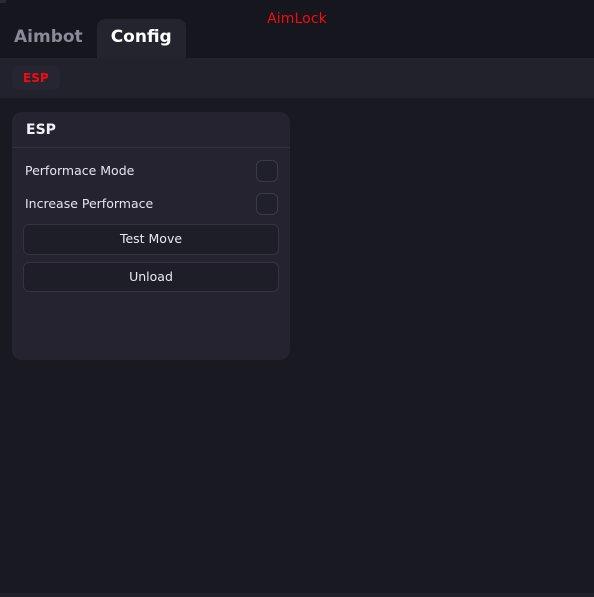  Describe the element at coordinates (151, 276) in the screenshot. I see `unload-button: Unload` at that location.